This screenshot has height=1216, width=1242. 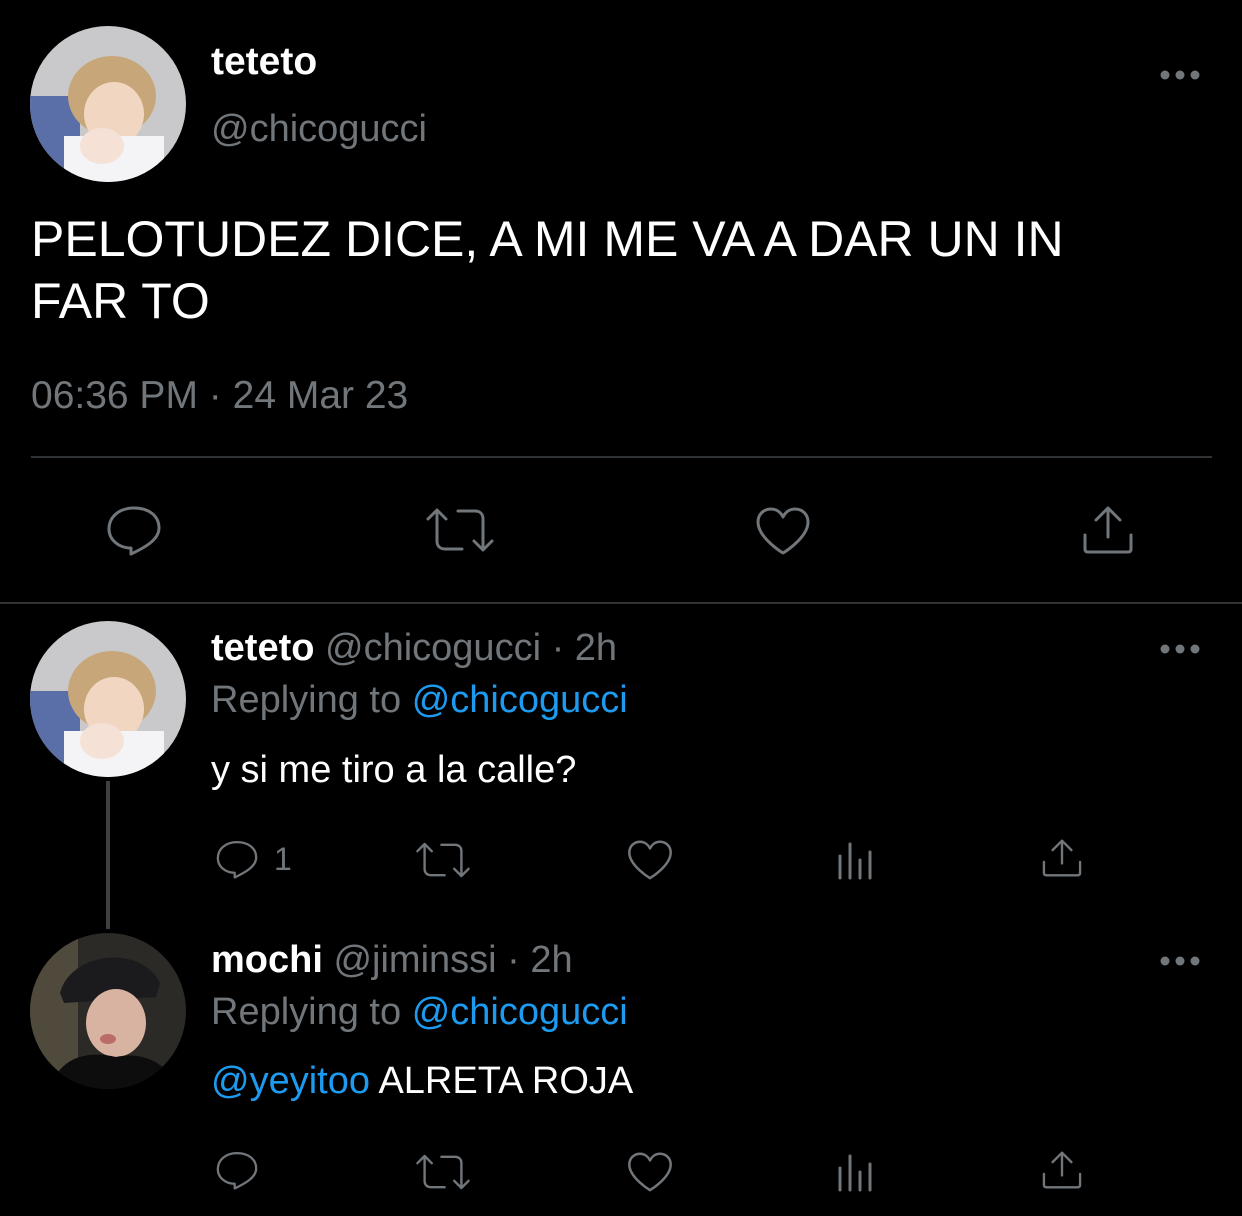 I want to click on reply-header: mochi @jiminssi · 2h, so click(x=392, y=960).